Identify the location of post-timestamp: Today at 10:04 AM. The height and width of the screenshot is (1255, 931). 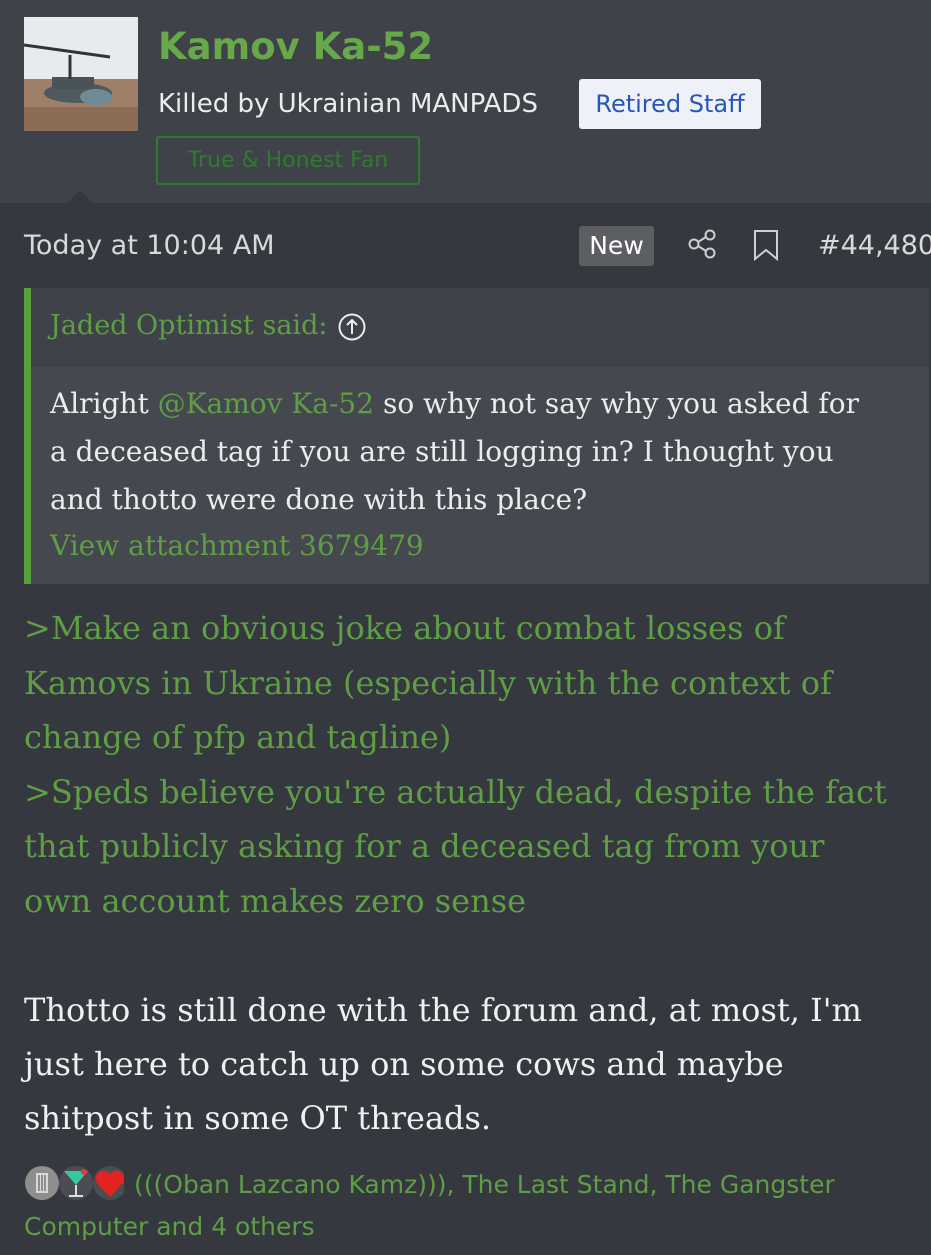
(149, 246).